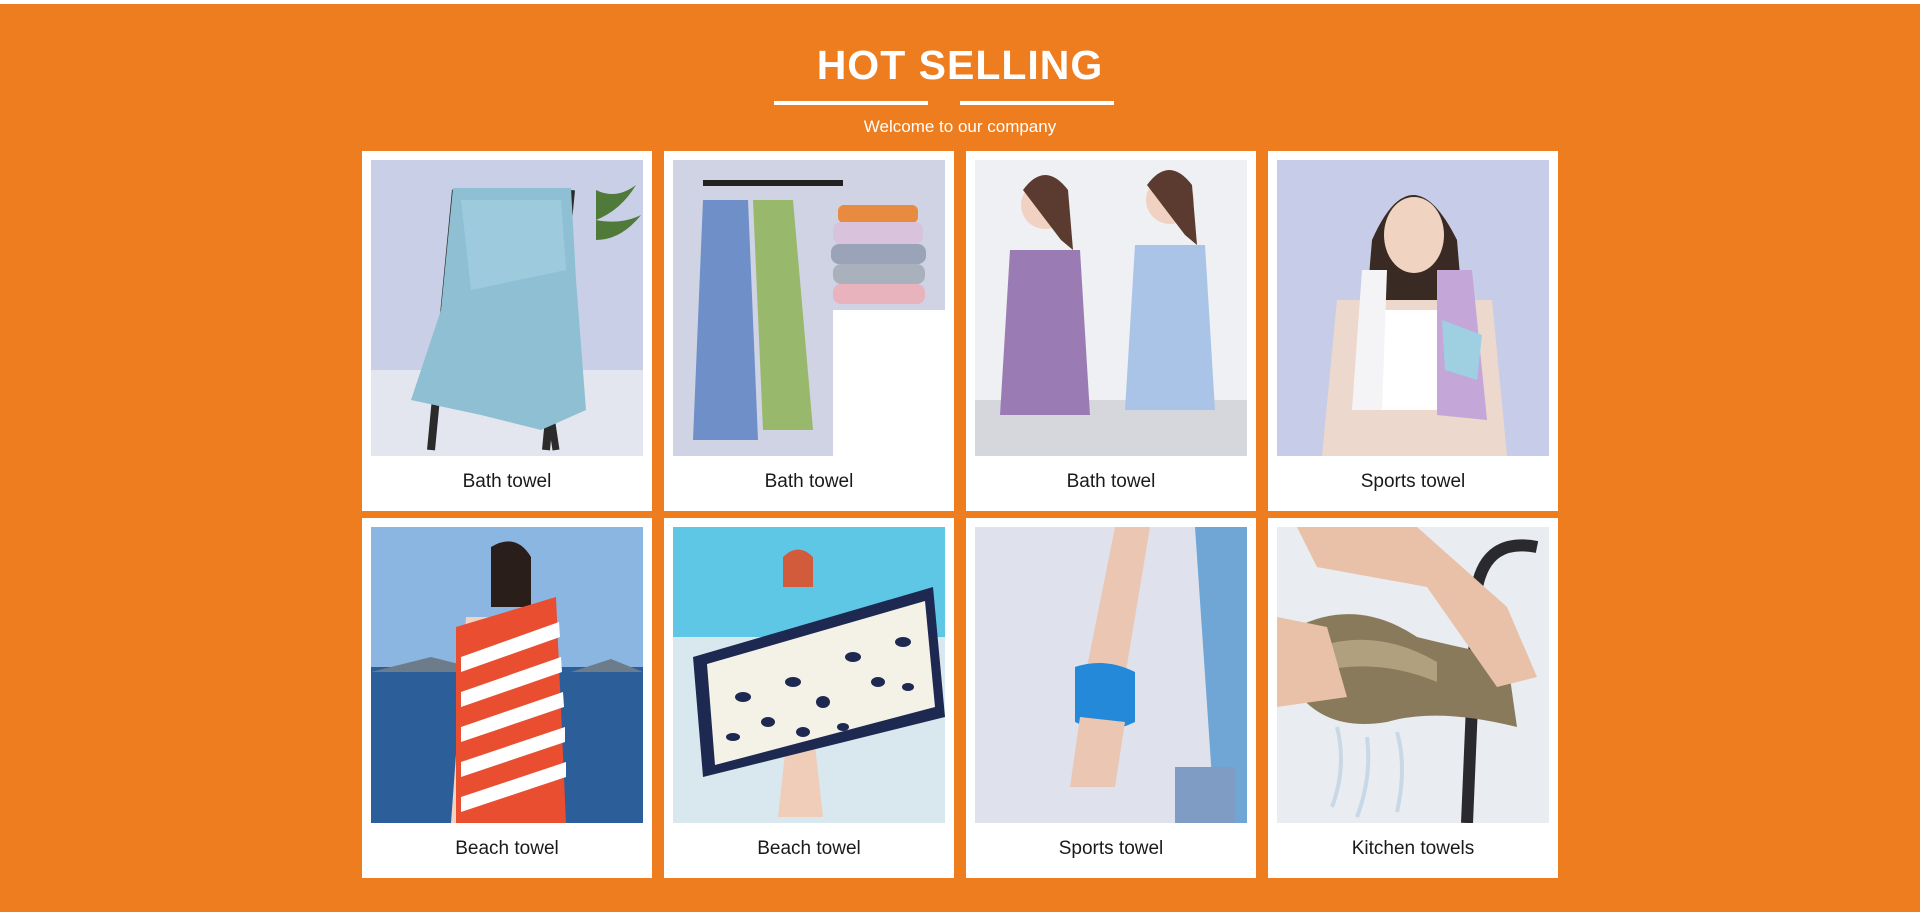 The image size is (1920, 916). What do you see at coordinates (1037, 103) in the screenshot?
I see `title-divider-right` at bounding box center [1037, 103].